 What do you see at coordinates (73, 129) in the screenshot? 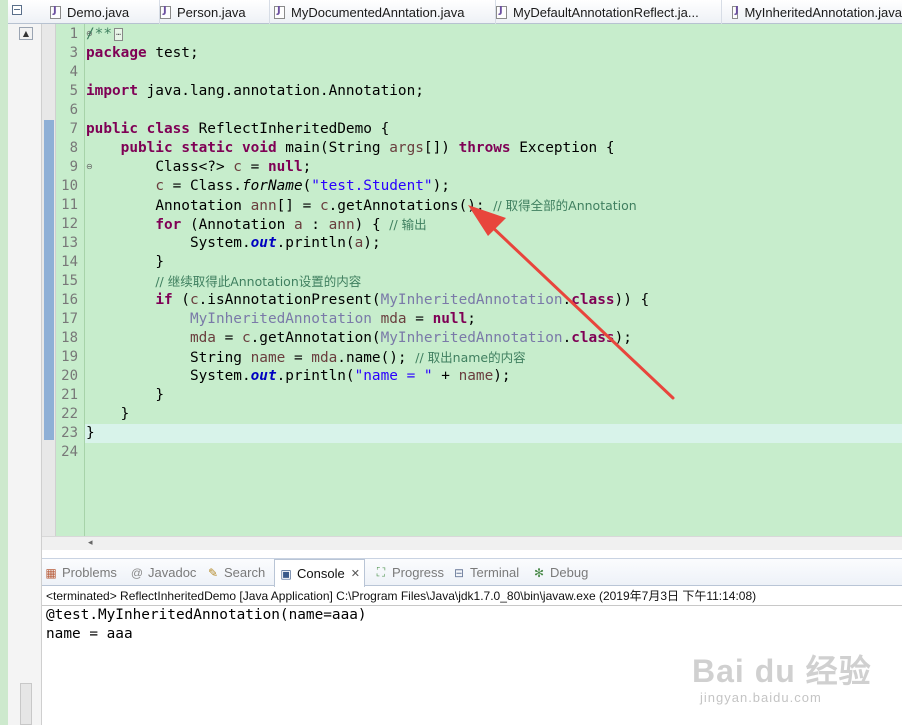
I see `line-number: 7` at bounding box center [73, 129].